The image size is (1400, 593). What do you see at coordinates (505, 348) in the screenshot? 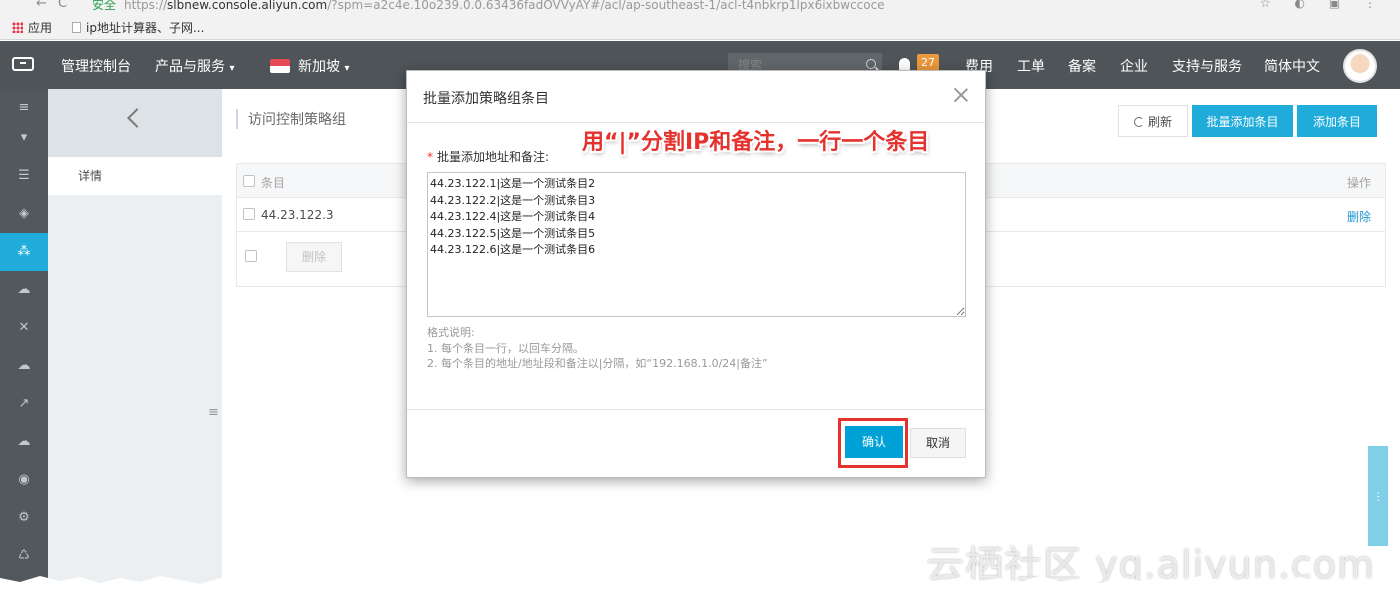
I see `note-line-1: 1. 每个条目一行，以回车分隔。` at bounding box center [505, 348].